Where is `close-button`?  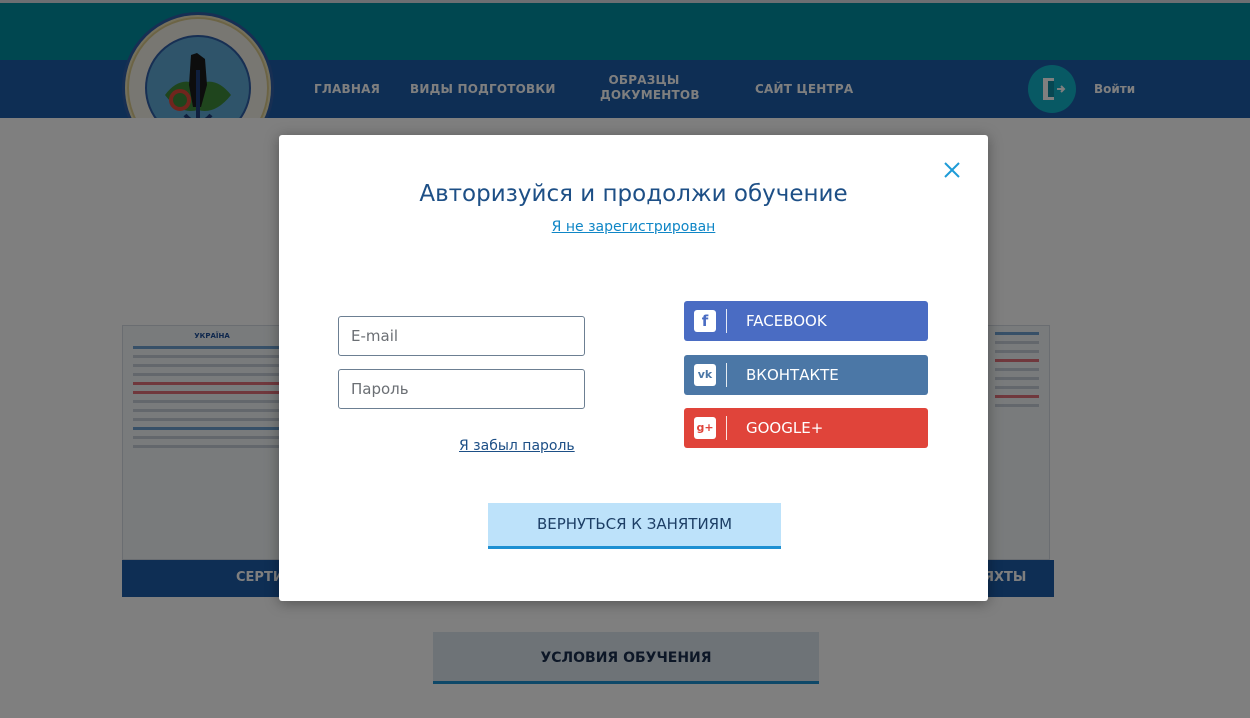 close-button is located at coordinates (952, 170).